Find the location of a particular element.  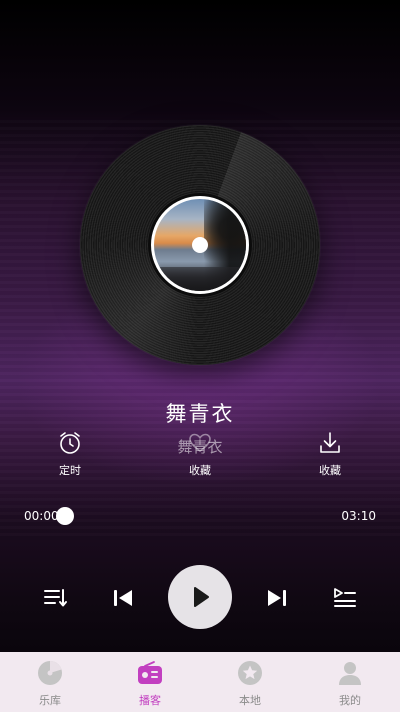

download-label: 收藏 is located at coordinates (330, 470).